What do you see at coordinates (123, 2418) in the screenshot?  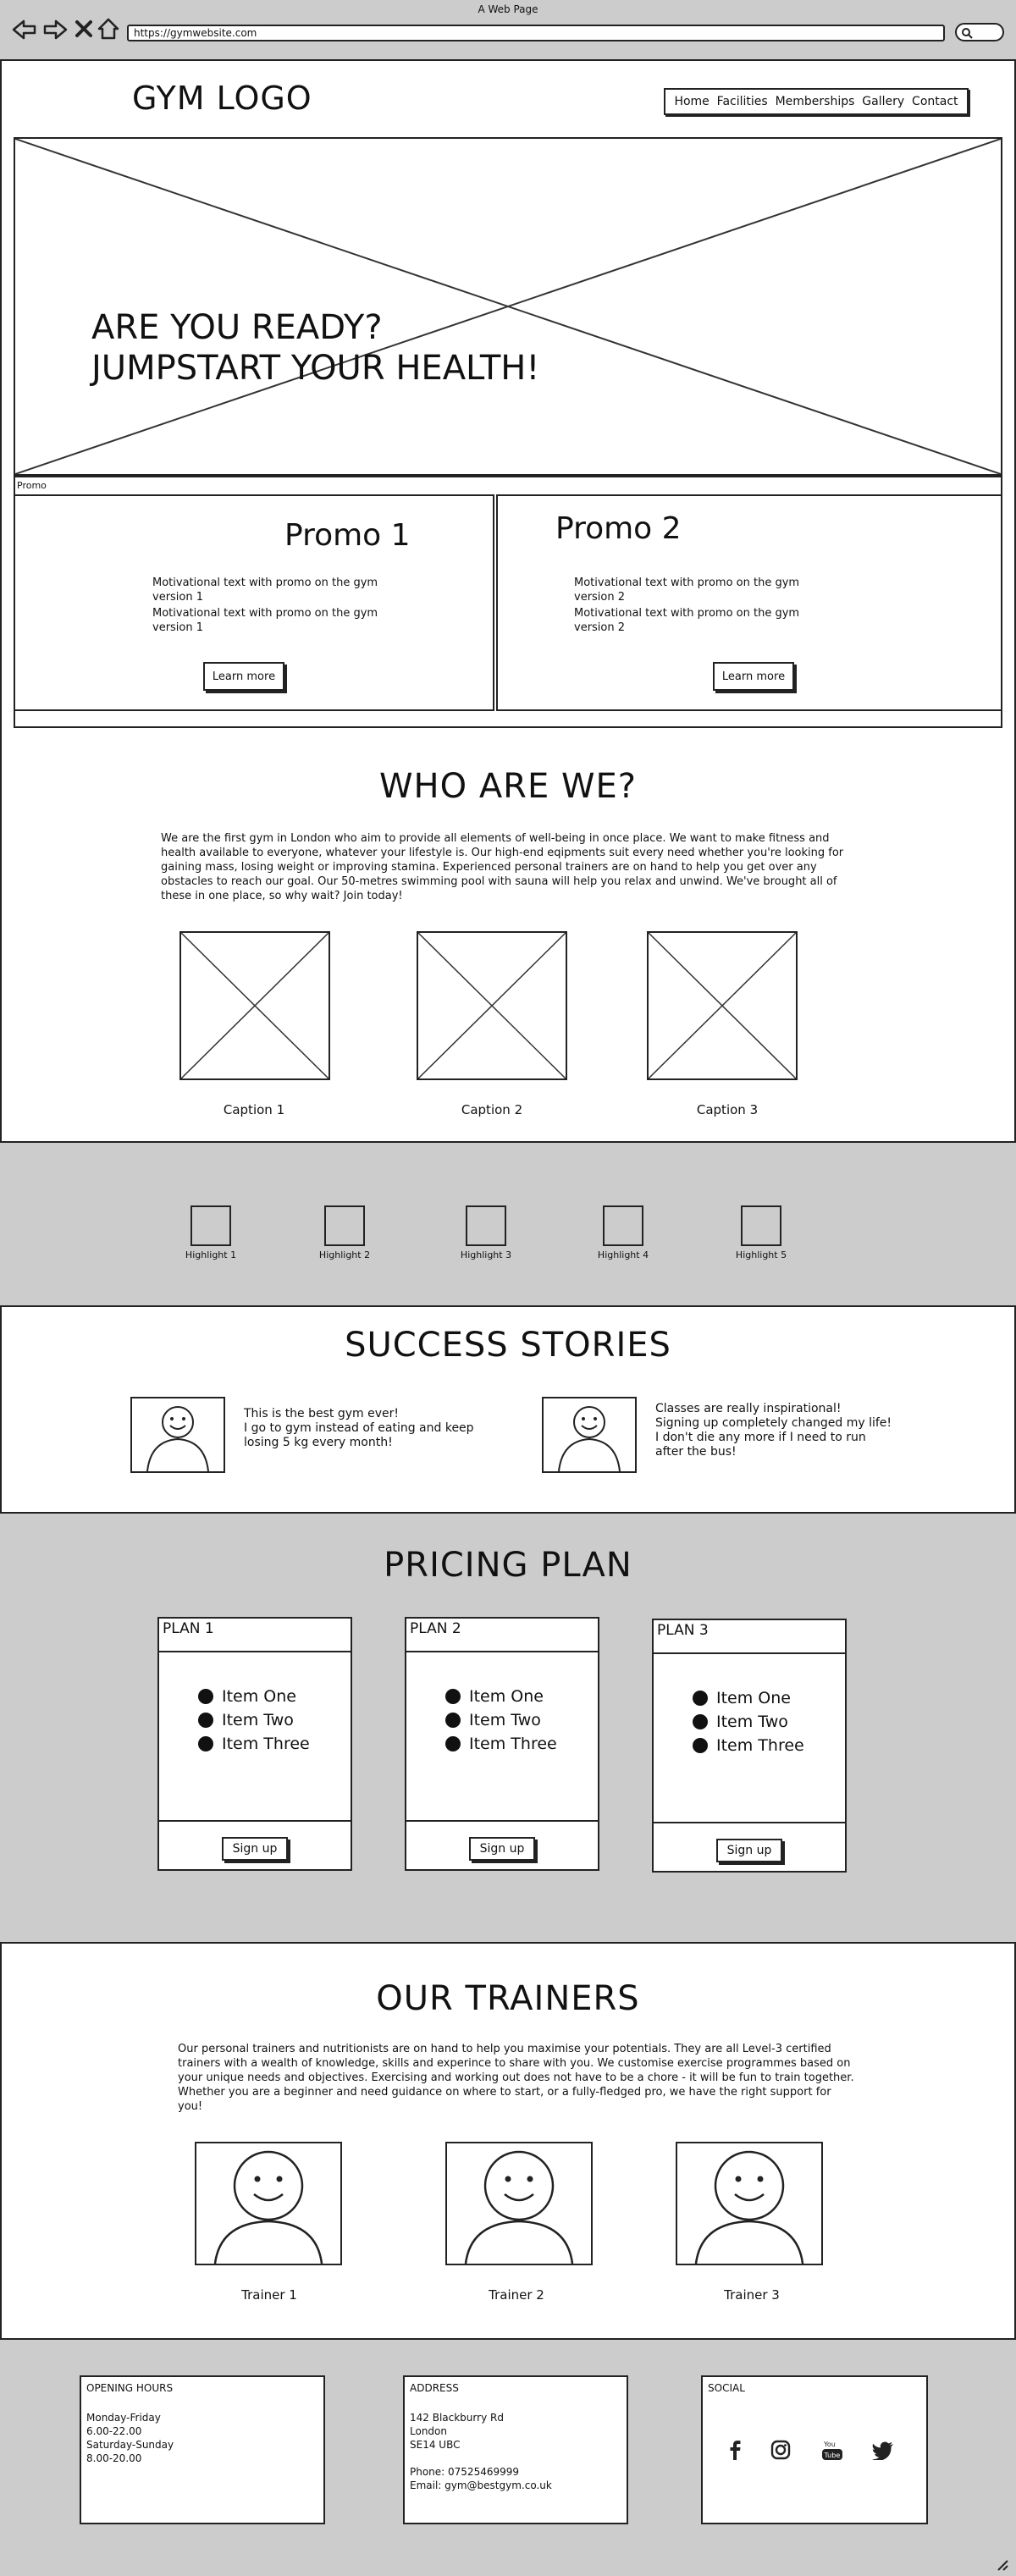 I see `hours-line-1: Monday-Friday` at bounding box center [123, 2418].